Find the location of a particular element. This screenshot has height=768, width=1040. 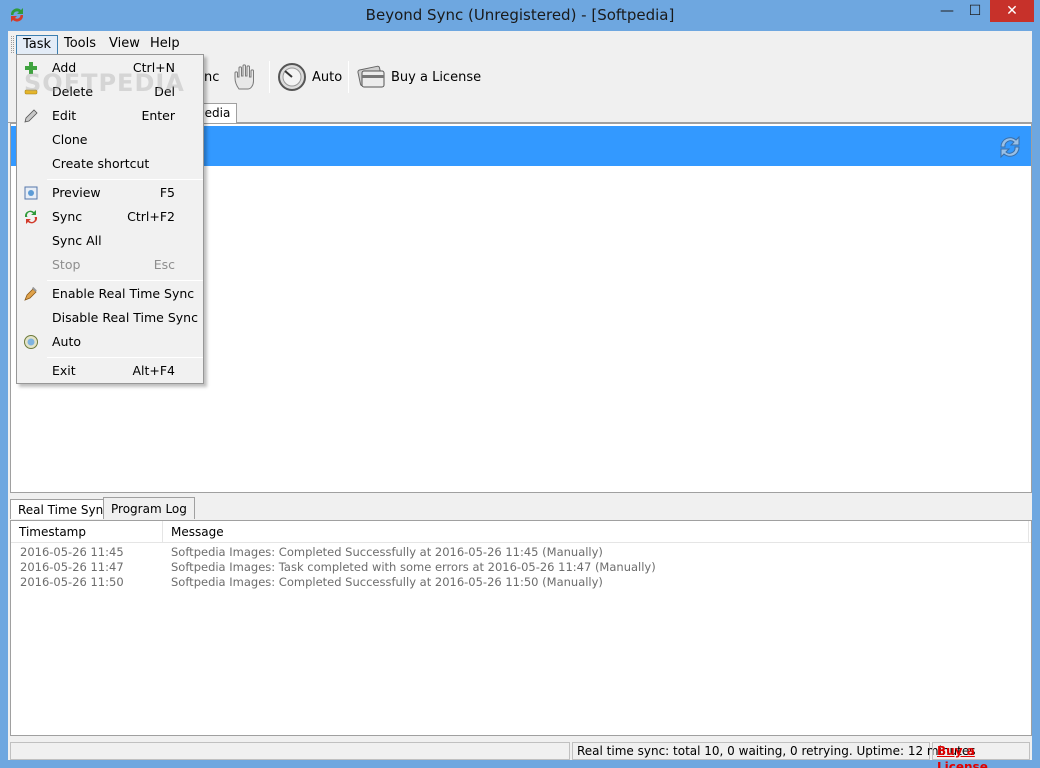

menu-item-label: Preview is located at coordinates (76, 192).